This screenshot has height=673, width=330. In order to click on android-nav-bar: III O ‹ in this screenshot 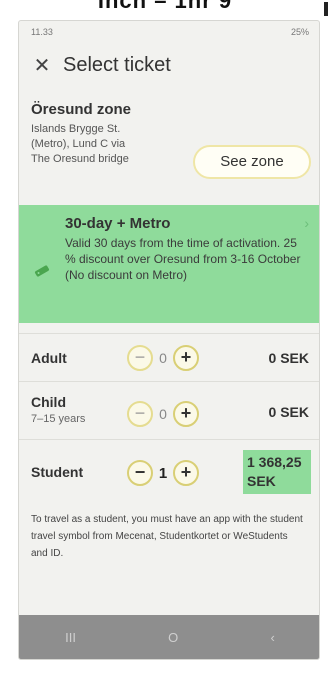, I will do `click(169, 637)`.